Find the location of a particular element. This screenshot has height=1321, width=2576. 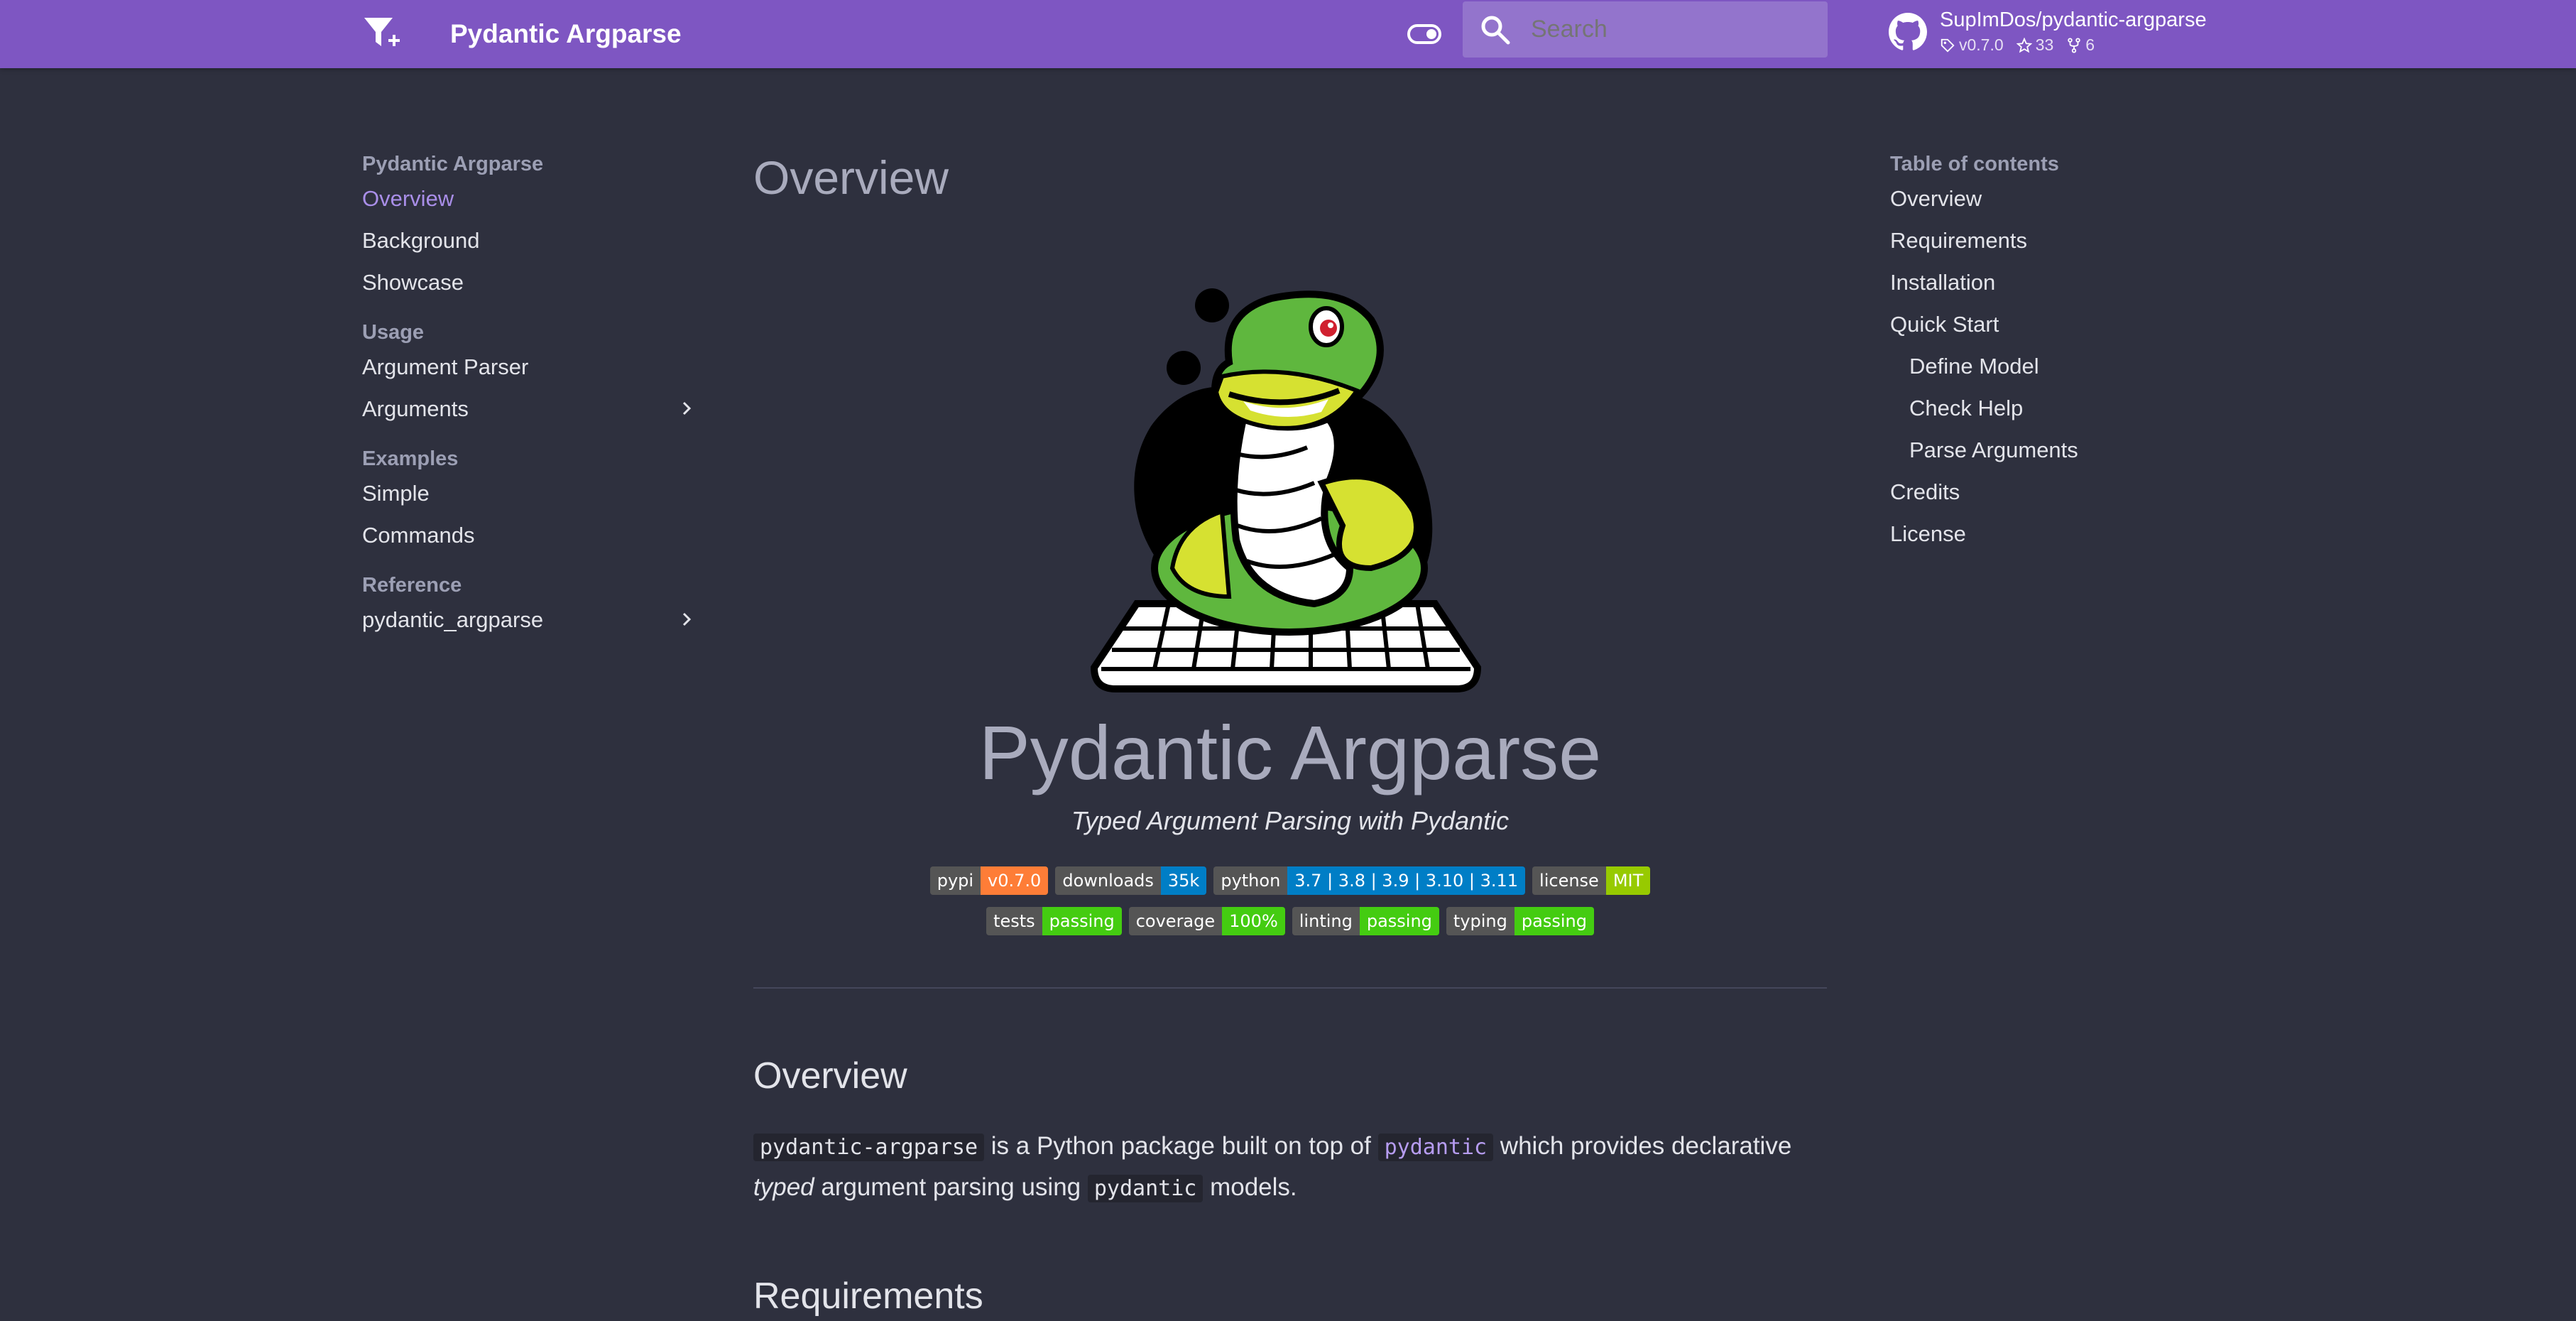

nav-item-label: Arguments is located at coordinates (415, 408).